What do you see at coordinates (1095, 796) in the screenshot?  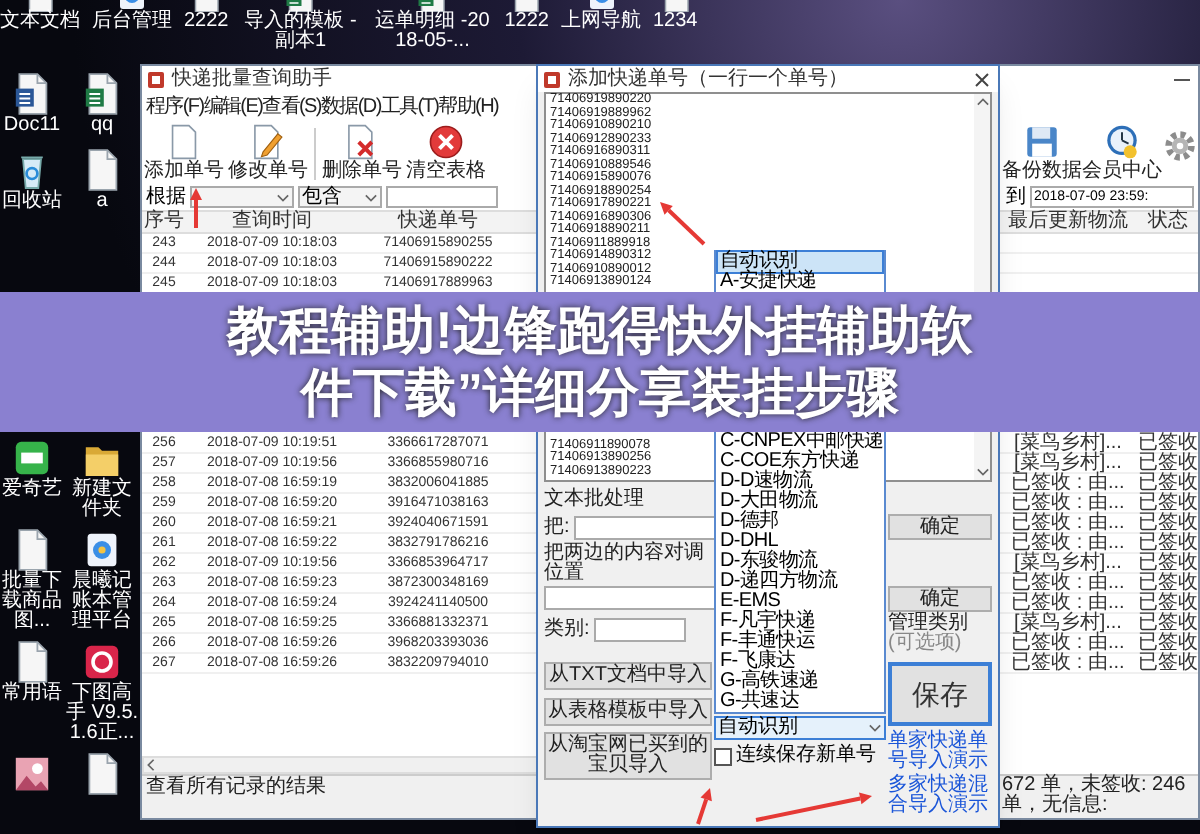 I see `status-summary: 672 单，未签收: 246 单，无信息:` at bounding box center [1095, 796].